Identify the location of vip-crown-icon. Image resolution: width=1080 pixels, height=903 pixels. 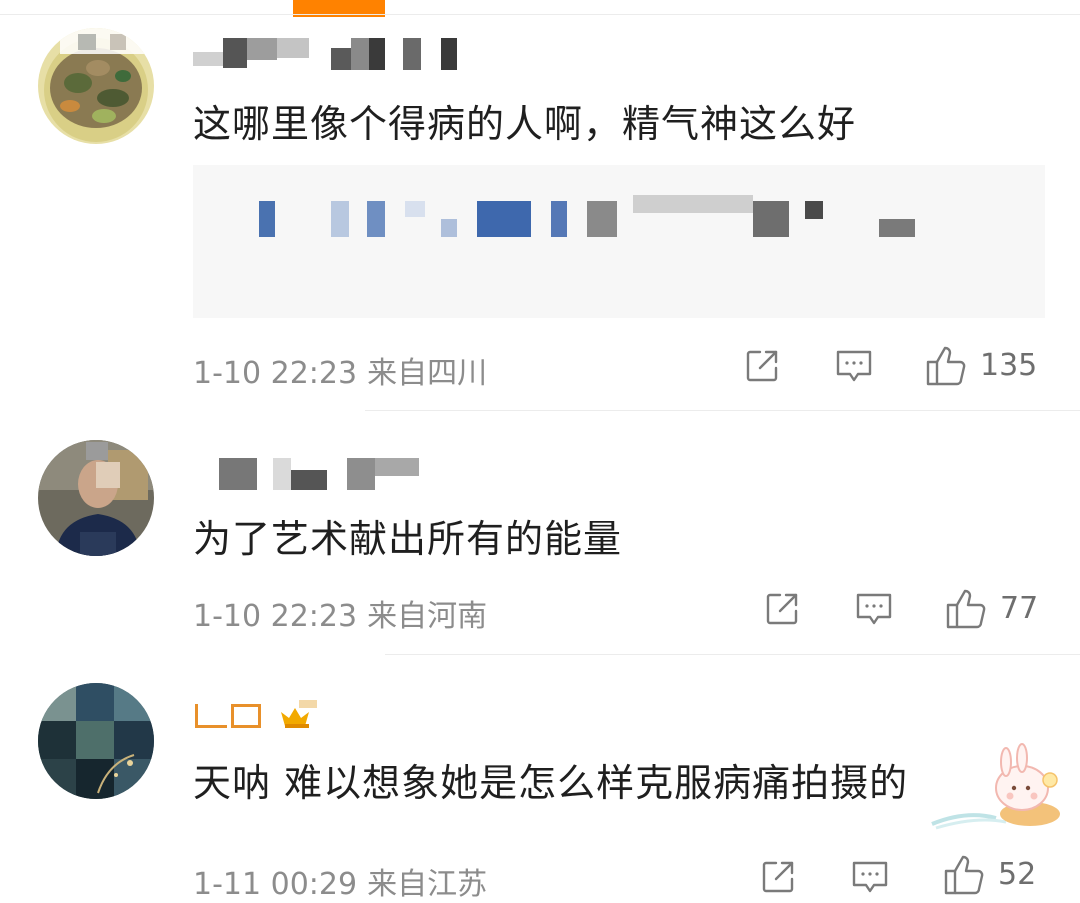
(299, 714).